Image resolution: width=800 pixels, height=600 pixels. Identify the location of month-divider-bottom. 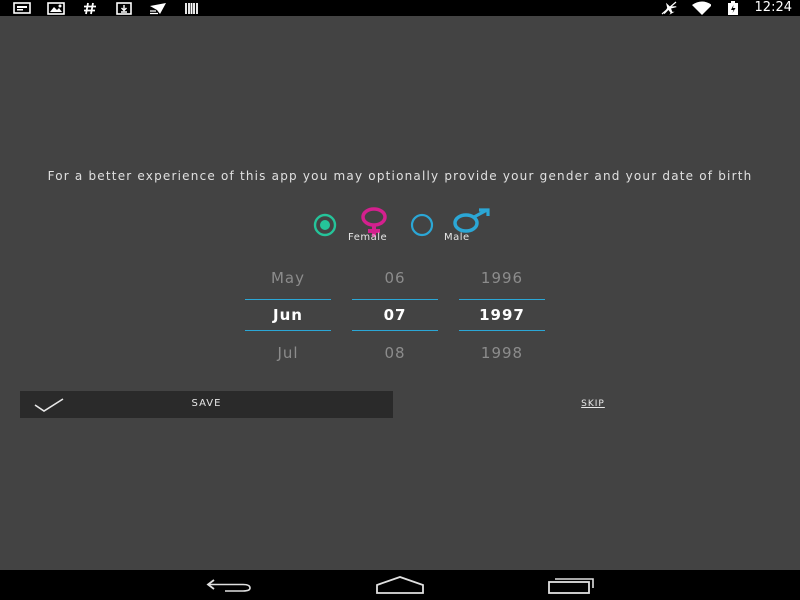
(288, 330).